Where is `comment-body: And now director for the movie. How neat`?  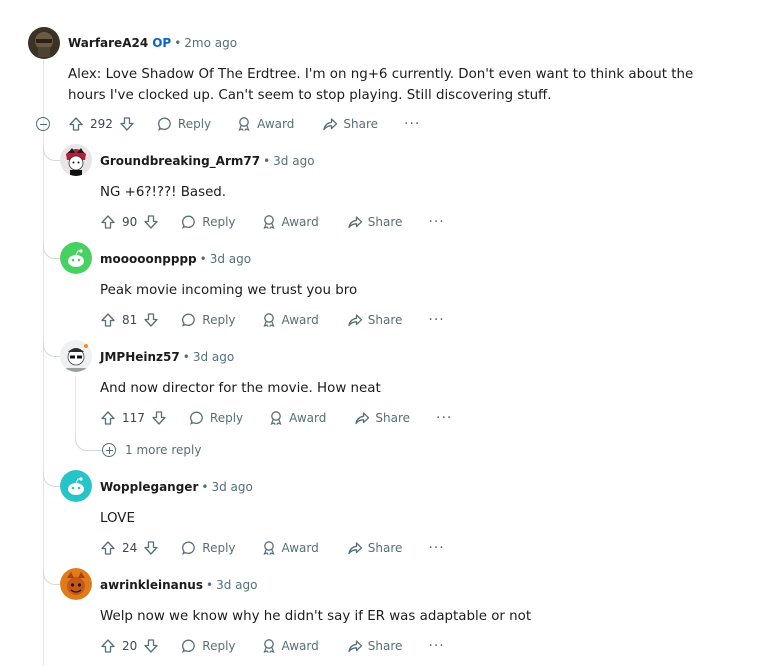
comment-body: And now director for the movie. How neat is located at coordinates (240, 388).